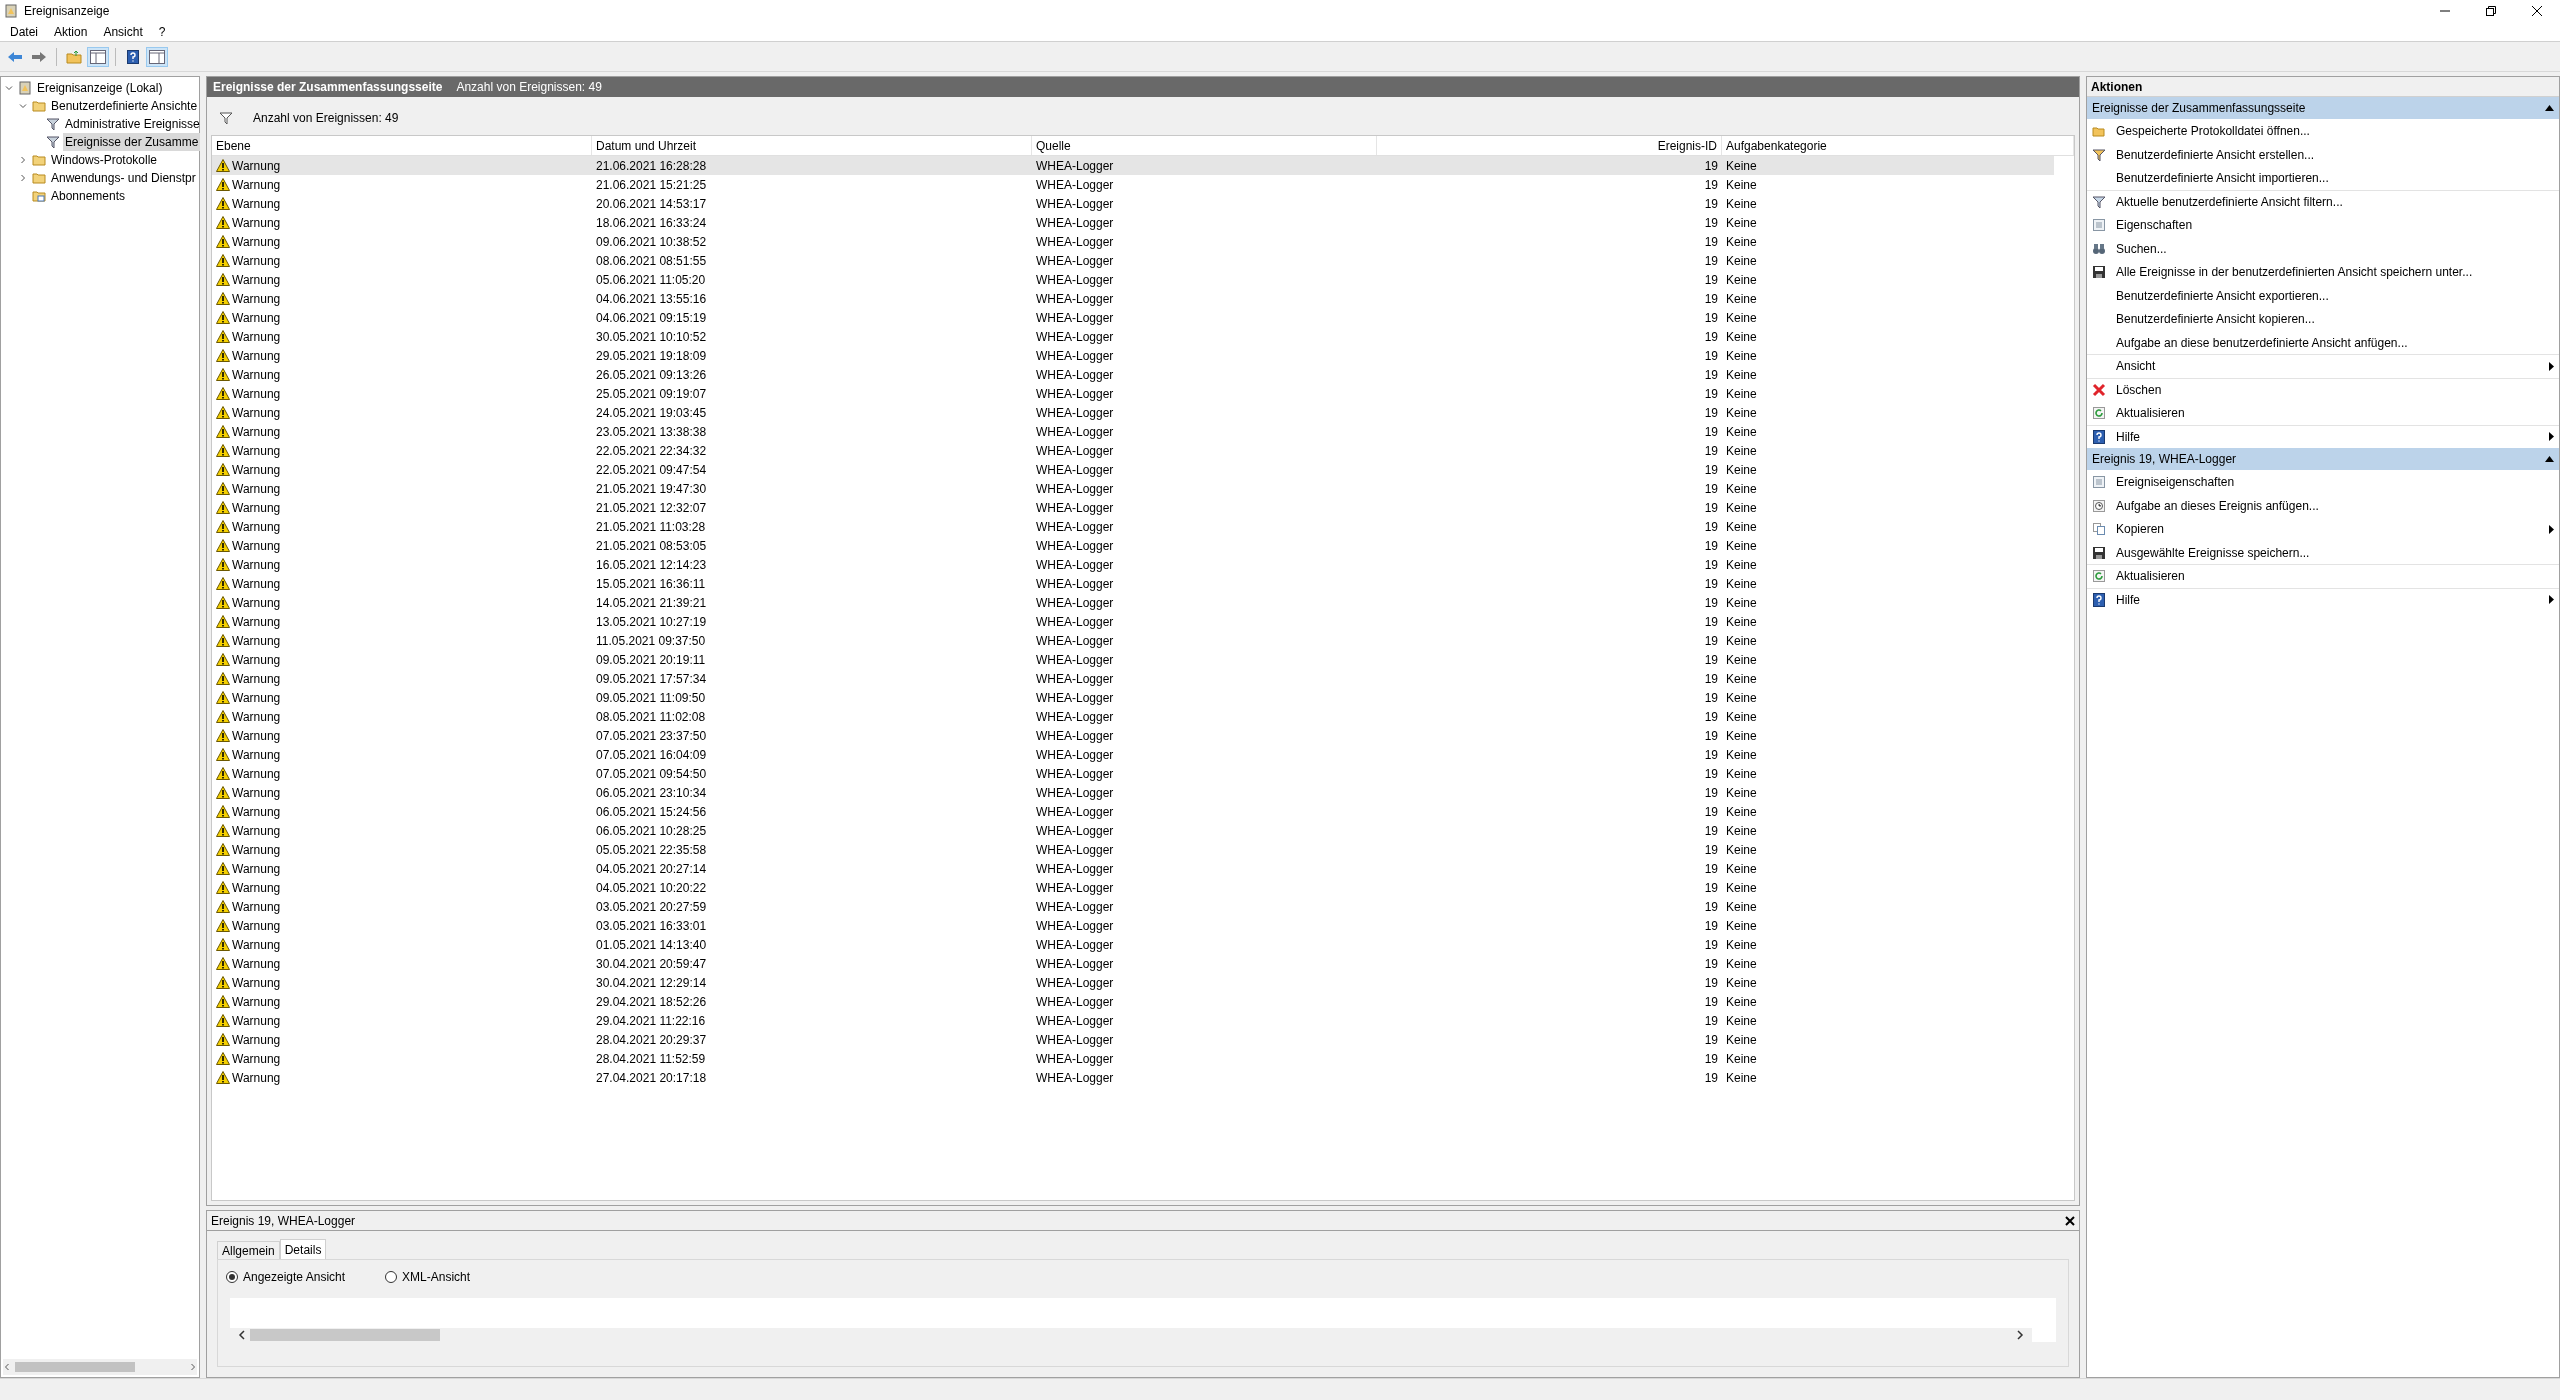 The image size is (2560, 1400). What do you see at coordinates (2323, 459) in the screenshot?
I see `section-header: Ereignis 19, WHEA-Logger` at bounding box center [2323, 459].